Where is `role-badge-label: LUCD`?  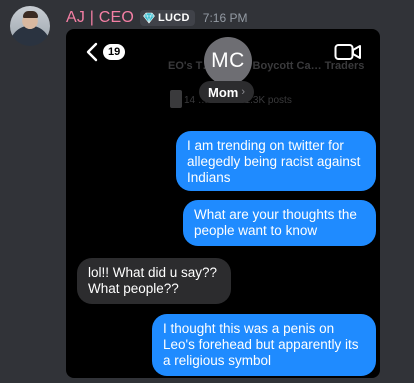 role-badge-label: LUCD is located at coordinates (174, 18).